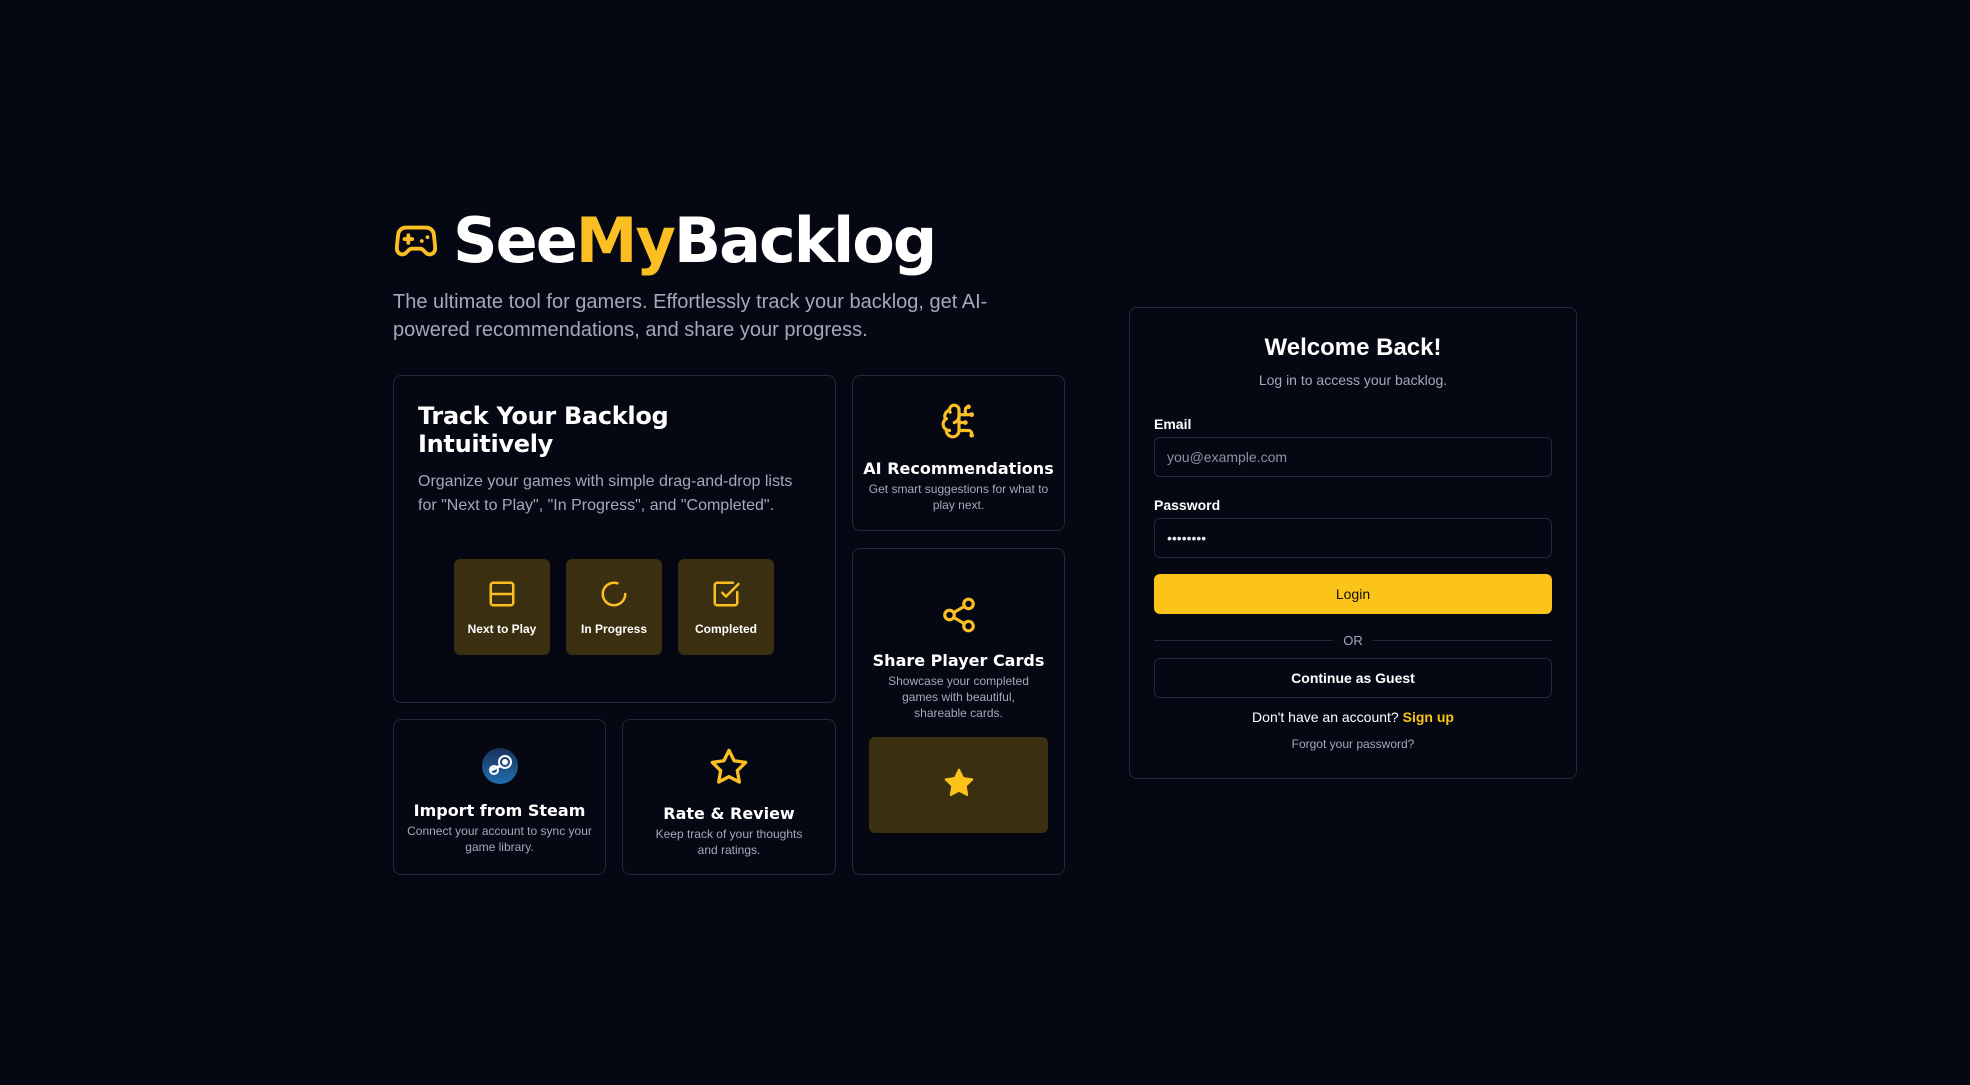 Image resolution: width=1970 pixels, height=1085 pixels. I want to click on steam-icon, so click(499, 768).